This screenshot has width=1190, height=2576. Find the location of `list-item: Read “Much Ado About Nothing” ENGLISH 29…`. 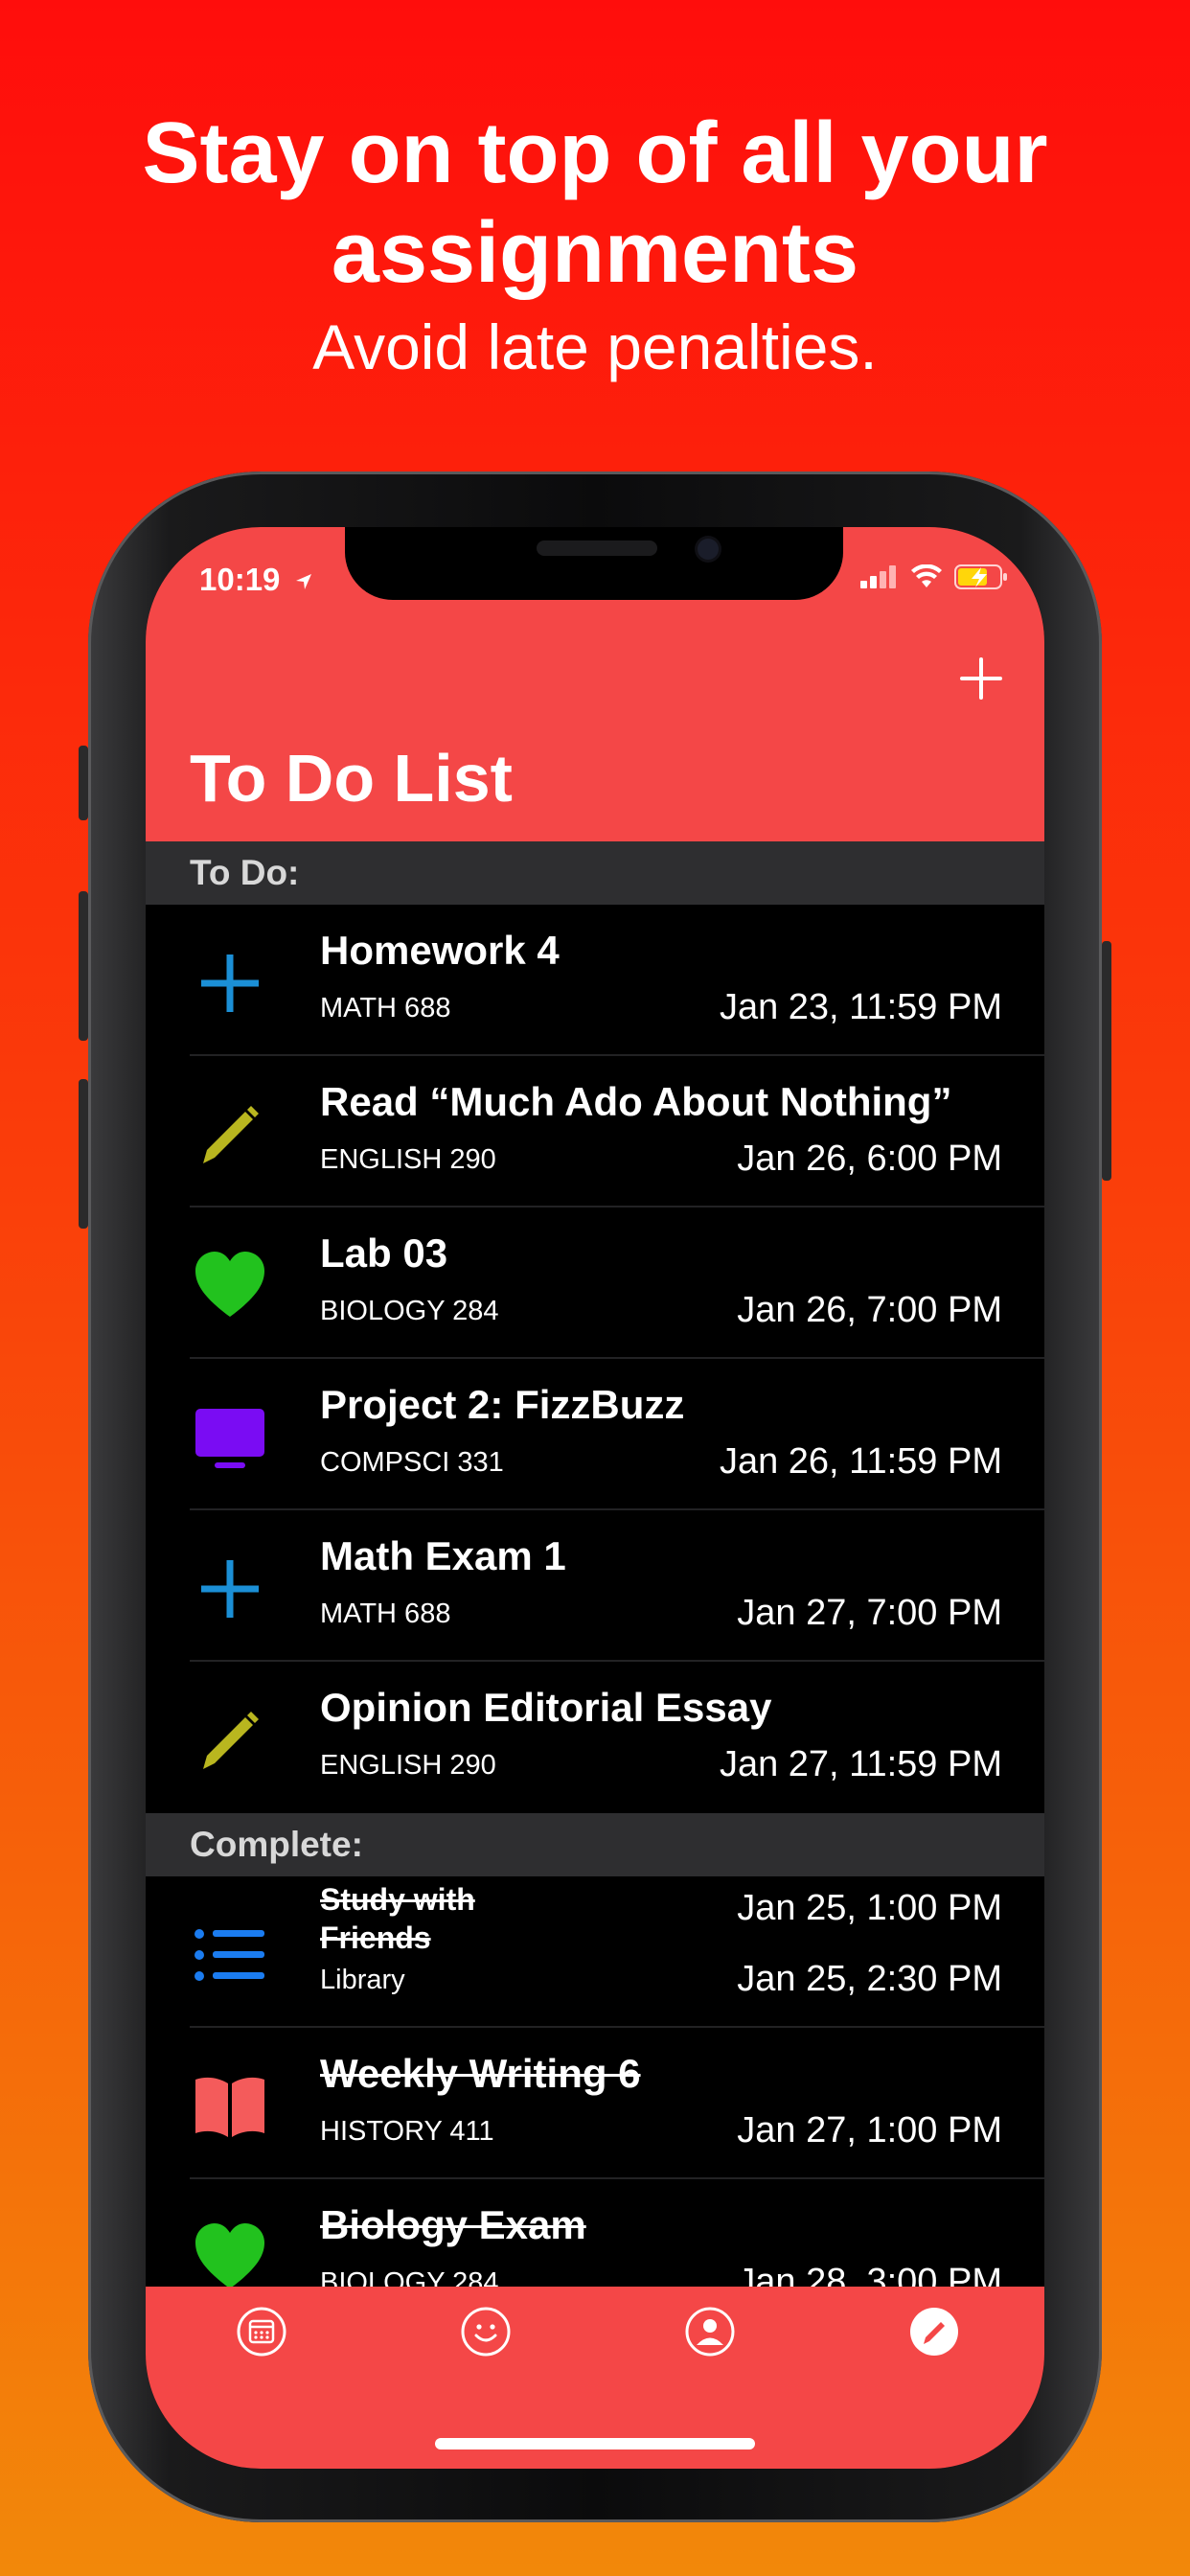

list-item: Read “Much Ado About Nothing” ENGLISH 29… is located at coordinates (595, 1132).